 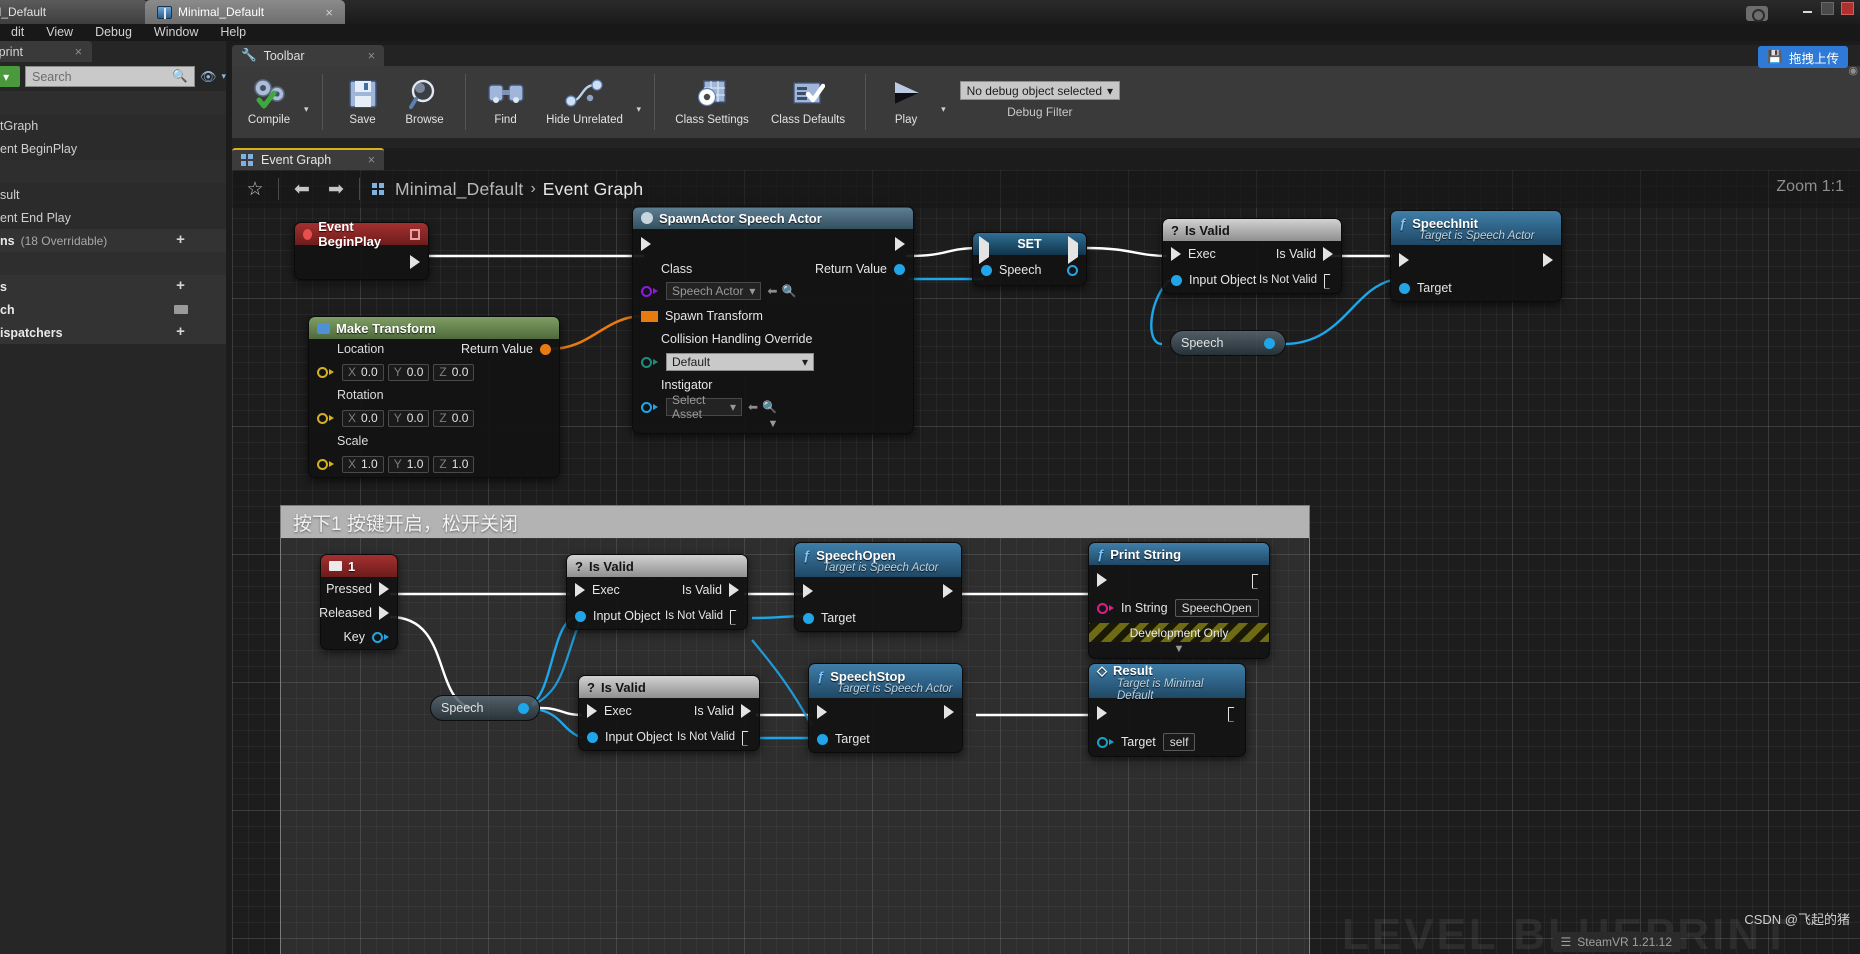 What do you see at coordinates (363, 464) in the screenshot?
I see `vector-field: X 1.0` at bounding box center [363, 464].